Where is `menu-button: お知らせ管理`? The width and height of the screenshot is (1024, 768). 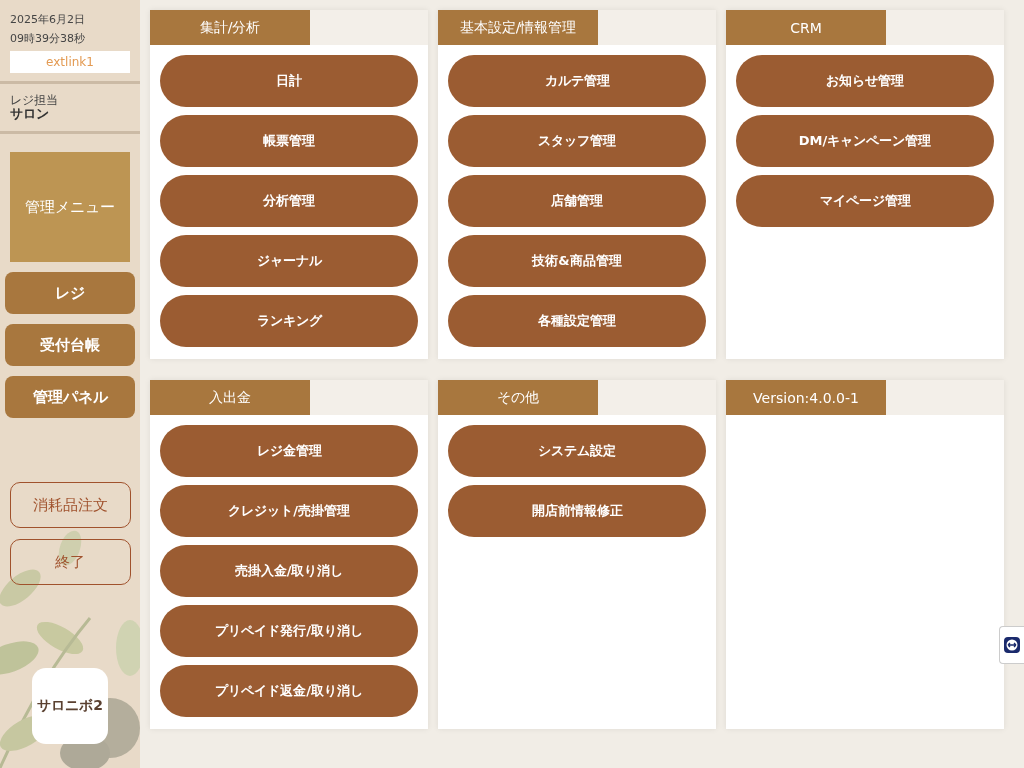 menu-button: お知らせ管理 is located at coordinates (865, 81).